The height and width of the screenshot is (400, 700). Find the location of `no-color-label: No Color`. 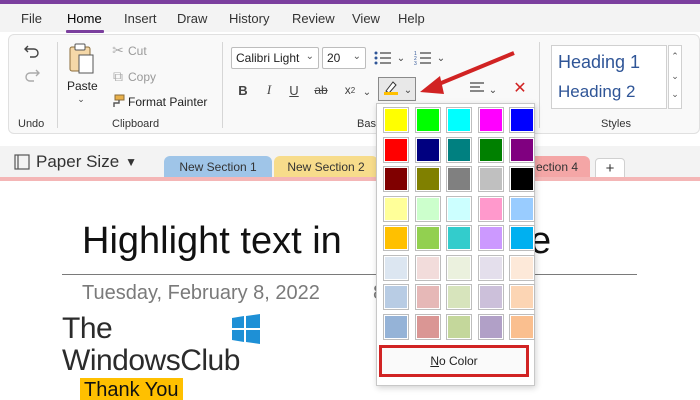

no-color-label: No Color is located at coordinates (454, 361).